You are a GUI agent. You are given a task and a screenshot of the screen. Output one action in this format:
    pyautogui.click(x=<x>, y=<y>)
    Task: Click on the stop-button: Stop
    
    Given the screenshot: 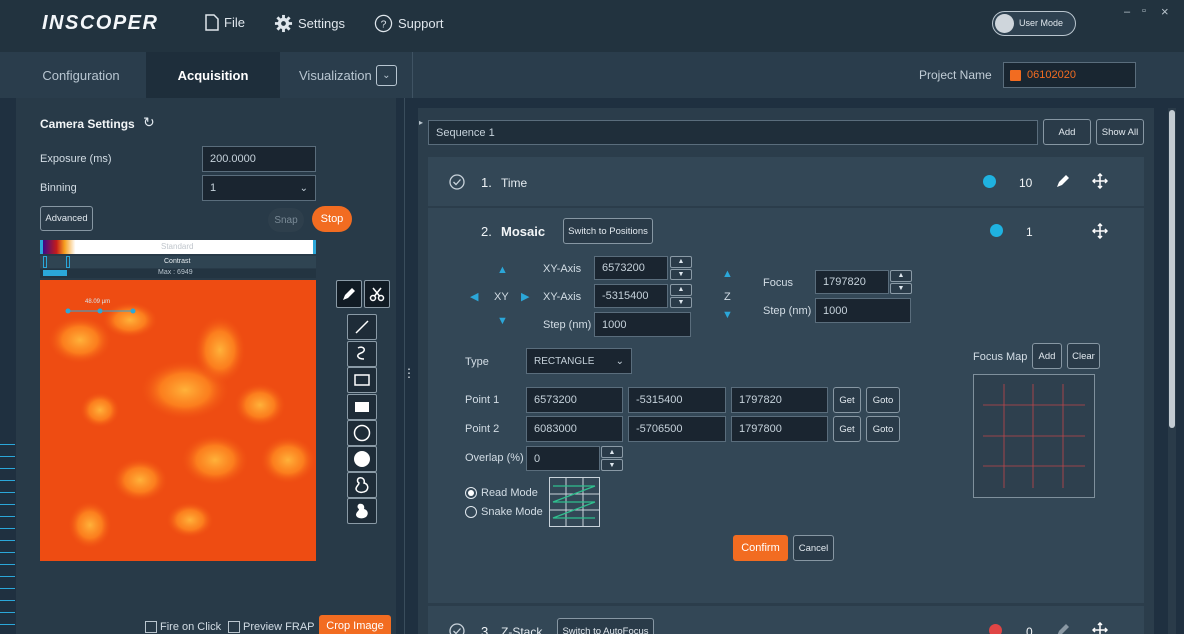 What is the action you would take?
    pyautogui.click(x=332, y=219)
    